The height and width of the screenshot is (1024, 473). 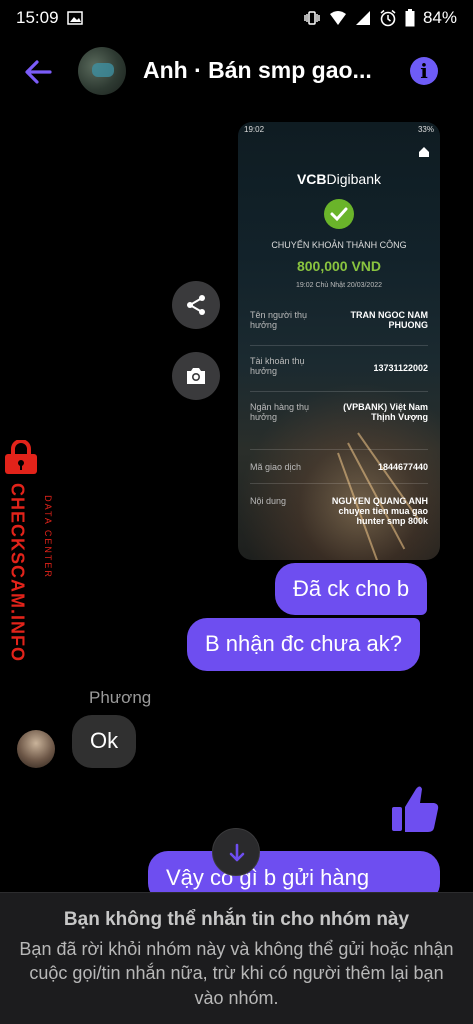 I want to click on camera-button, so click(x=196, y=376).